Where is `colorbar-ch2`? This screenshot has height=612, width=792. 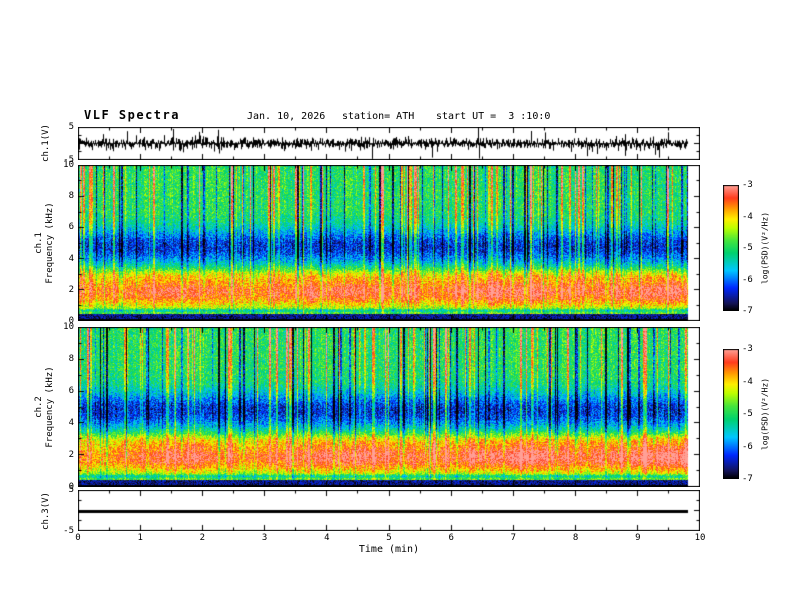 colorbar-ch2 is located at coordinates (731, 414).